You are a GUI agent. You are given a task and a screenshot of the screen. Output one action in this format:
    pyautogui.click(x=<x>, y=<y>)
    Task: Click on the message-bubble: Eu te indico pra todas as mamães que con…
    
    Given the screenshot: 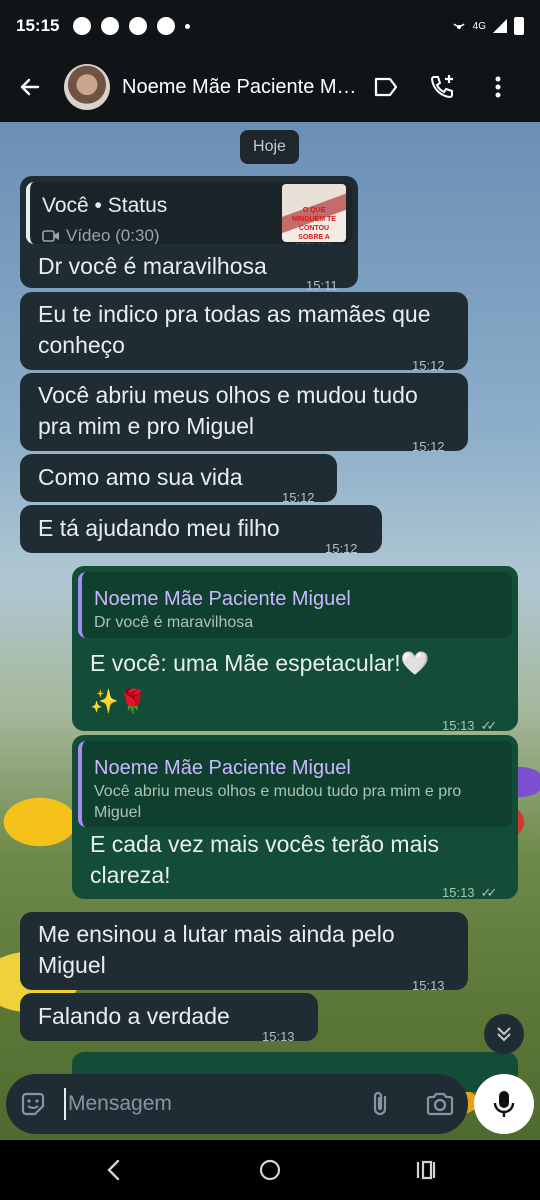 What is the action you would take?
    pyautogui.click(x=244, y=332)
    